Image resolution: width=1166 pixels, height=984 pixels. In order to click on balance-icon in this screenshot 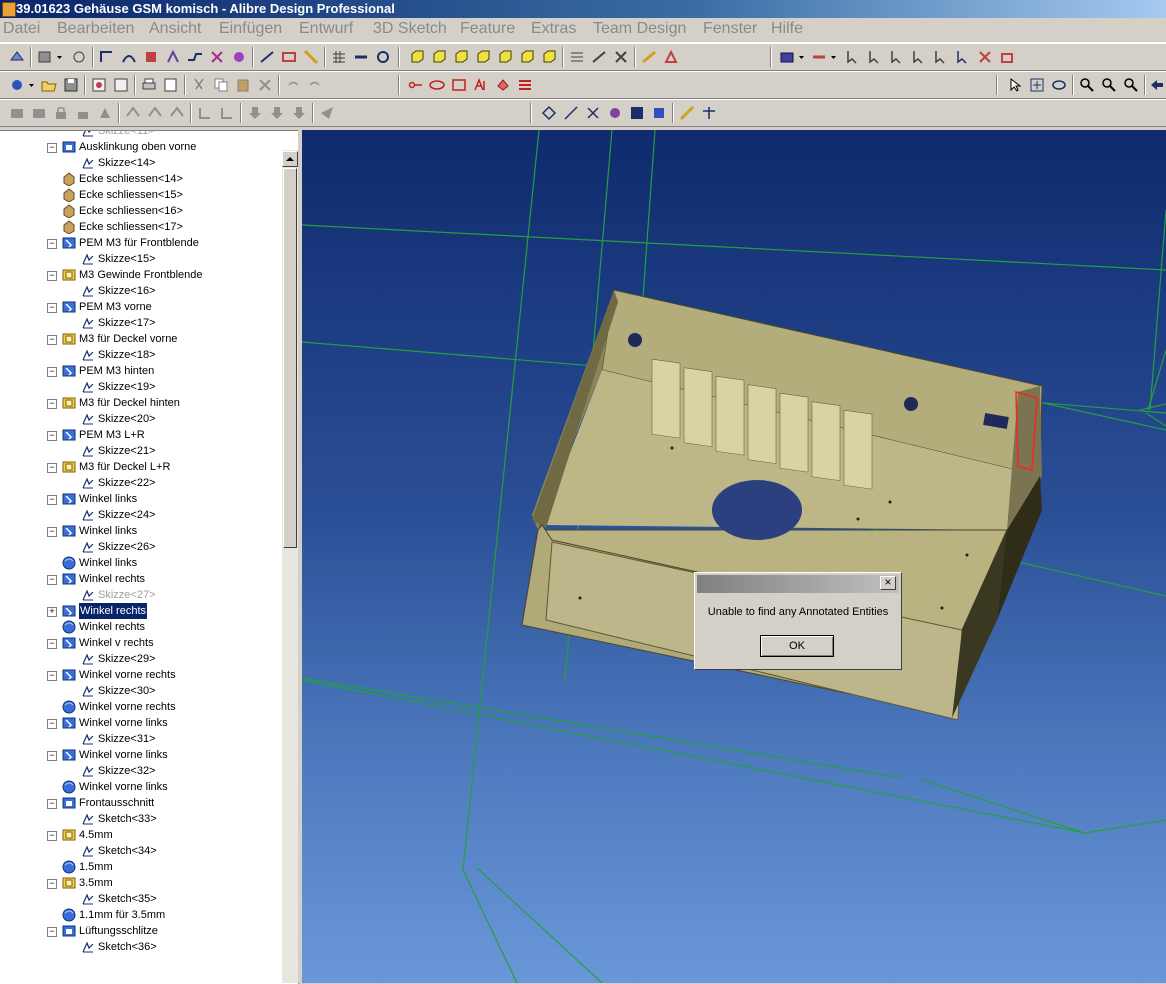, I will do `click(709, 113)`.